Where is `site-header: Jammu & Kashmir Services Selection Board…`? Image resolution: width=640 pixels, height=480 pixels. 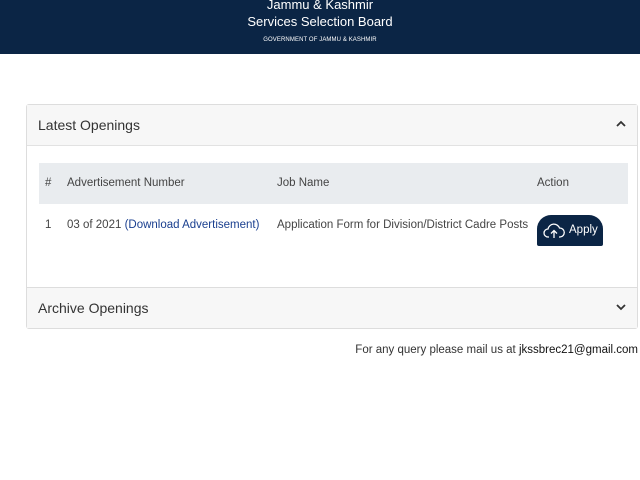
site-header: Jammu & Kashmir Services Selection Board… is located at coordinates (320, 27).